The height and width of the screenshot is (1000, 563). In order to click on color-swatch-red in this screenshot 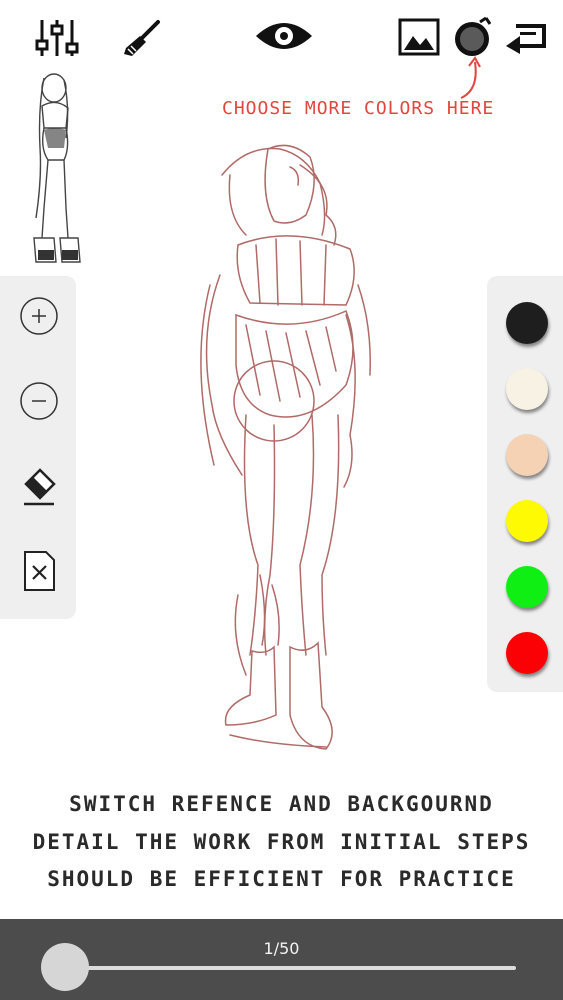, I will do `click(527, 653)`.